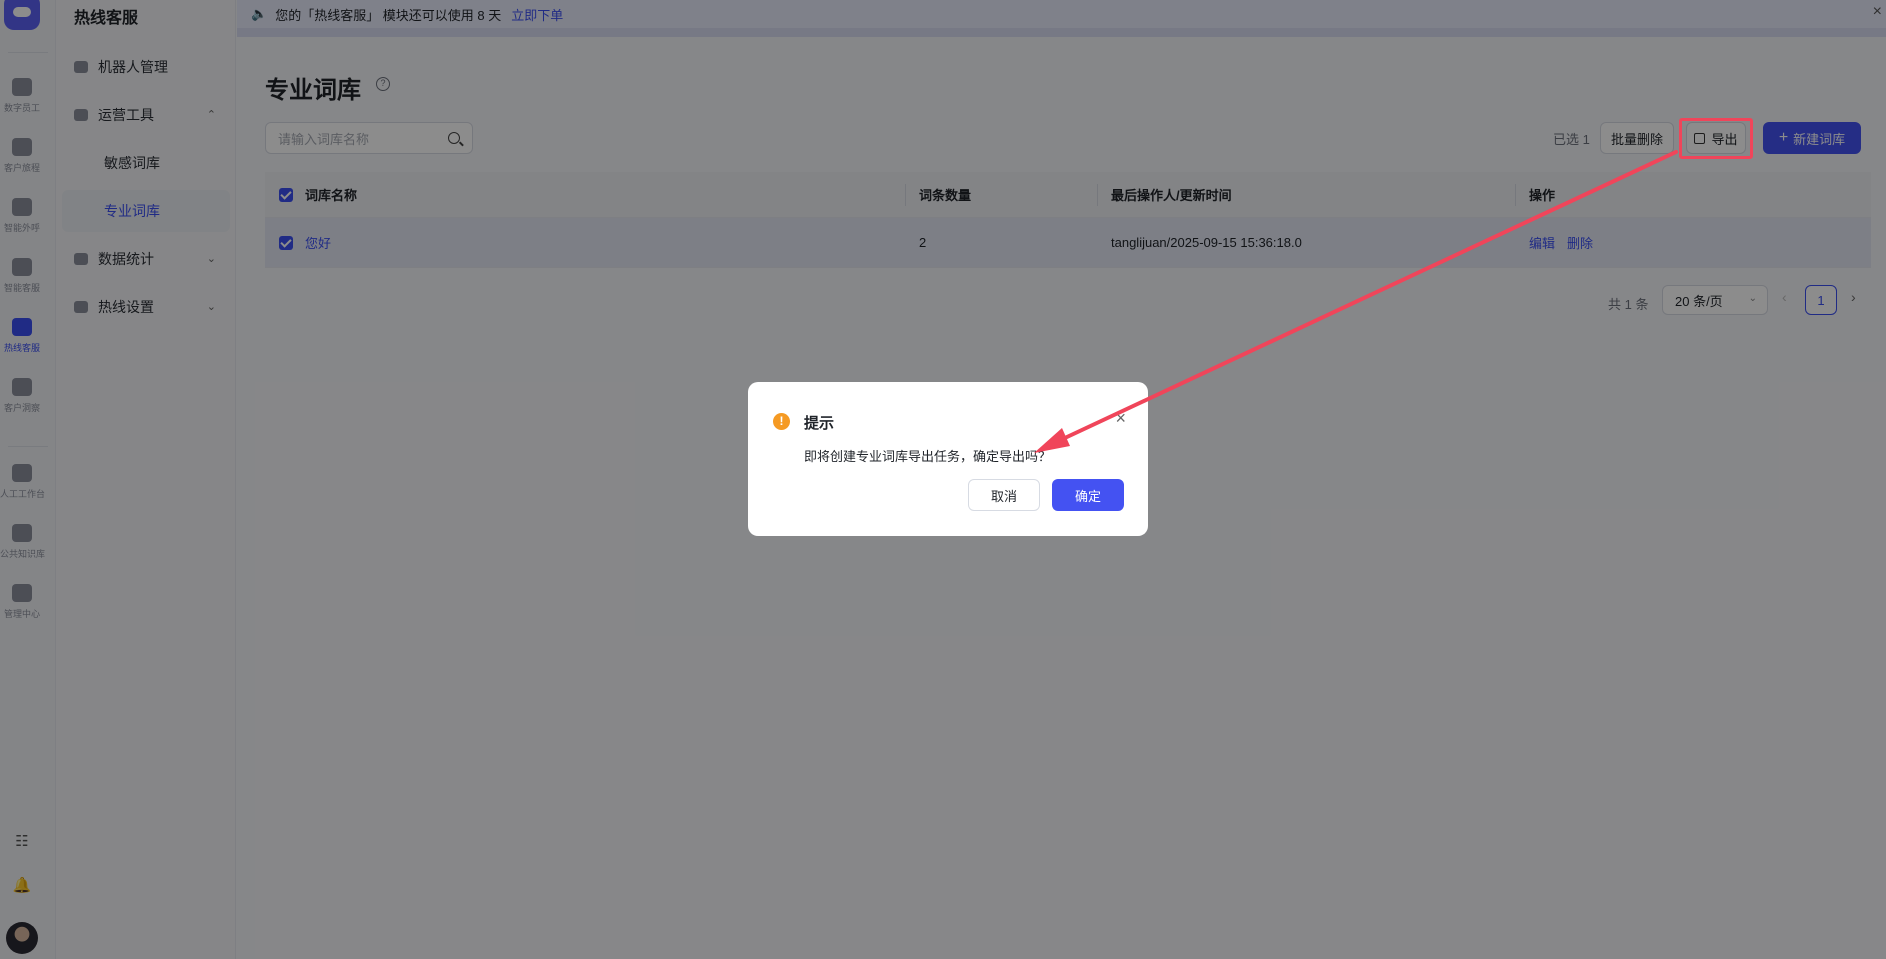  What do you see at coordinates (1004, 495) in the screenshot?
I see `cancel-button: 取消` at bounding box center [1004, 495].